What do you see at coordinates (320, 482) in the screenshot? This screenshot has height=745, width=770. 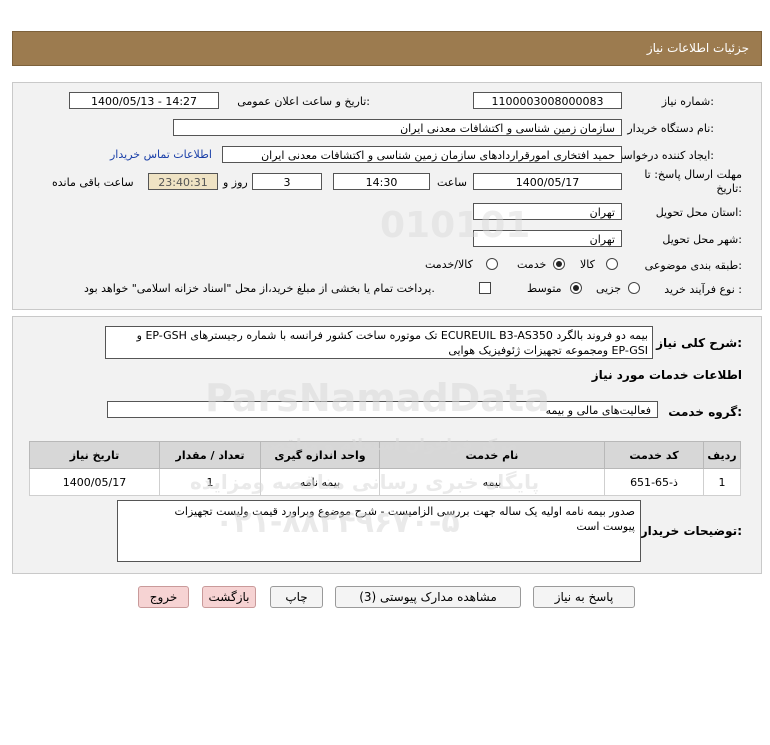 I see `cell-unit: بیمه نامه` at bounding box center [320, 482].